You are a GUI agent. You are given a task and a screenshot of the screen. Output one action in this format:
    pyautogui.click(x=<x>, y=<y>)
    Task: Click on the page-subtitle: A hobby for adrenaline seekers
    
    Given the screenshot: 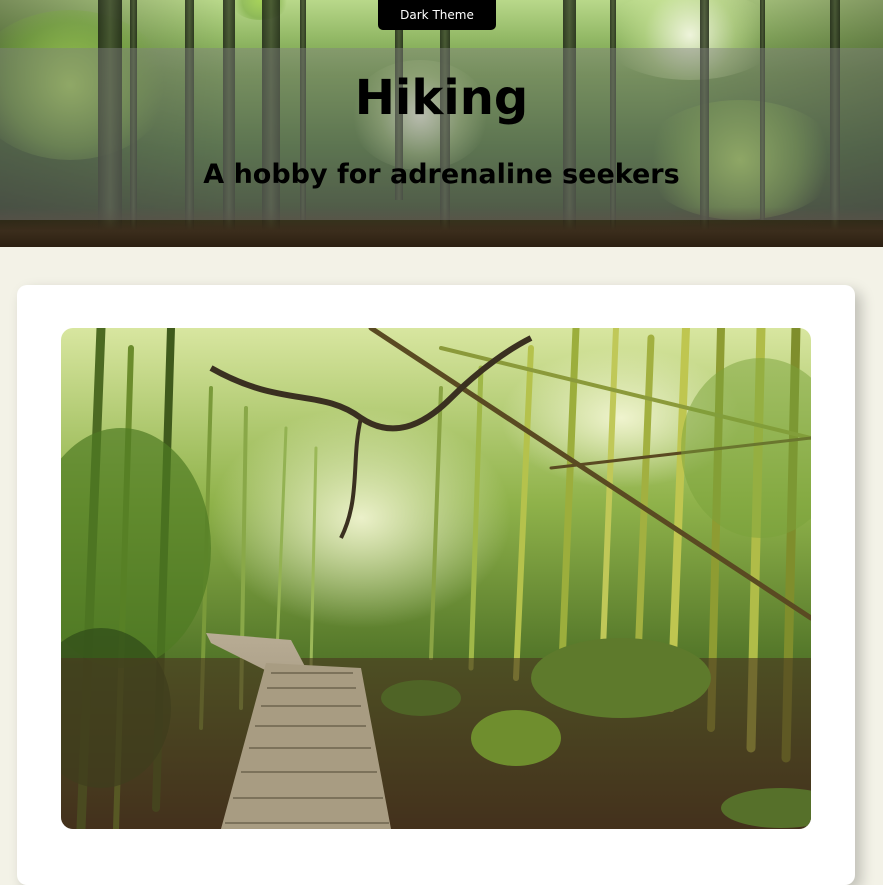 What is the action you would take?
    pyautogui.click(x=441, y=174)
    